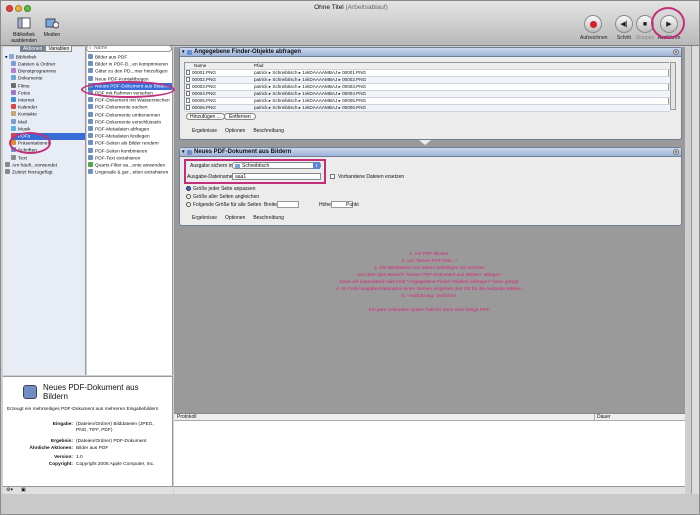 The height and width of the screenshot is (515, 700). I want to click on action-item-13: PDF-Seiten kombinieren, so click(130, 151).